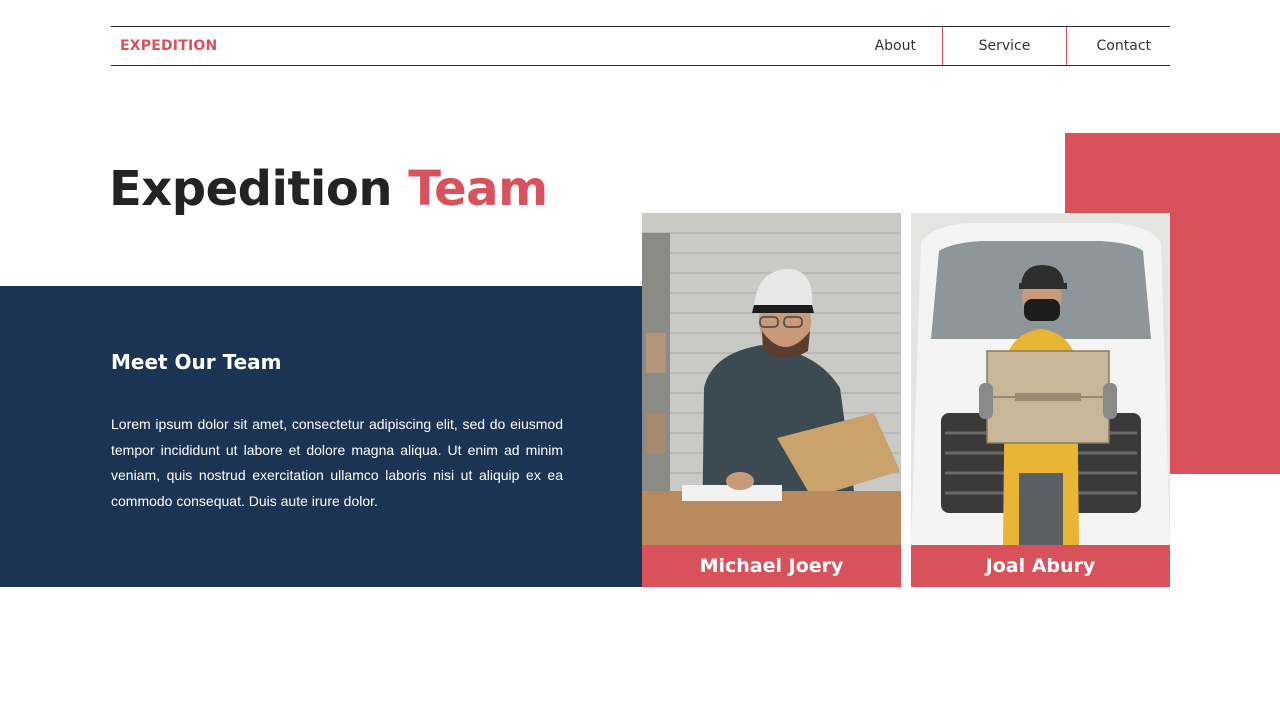 The height and width of the screenshot is (720, 1280). I want to click on brand-logo: EXPEDITION, so click(168, 46).